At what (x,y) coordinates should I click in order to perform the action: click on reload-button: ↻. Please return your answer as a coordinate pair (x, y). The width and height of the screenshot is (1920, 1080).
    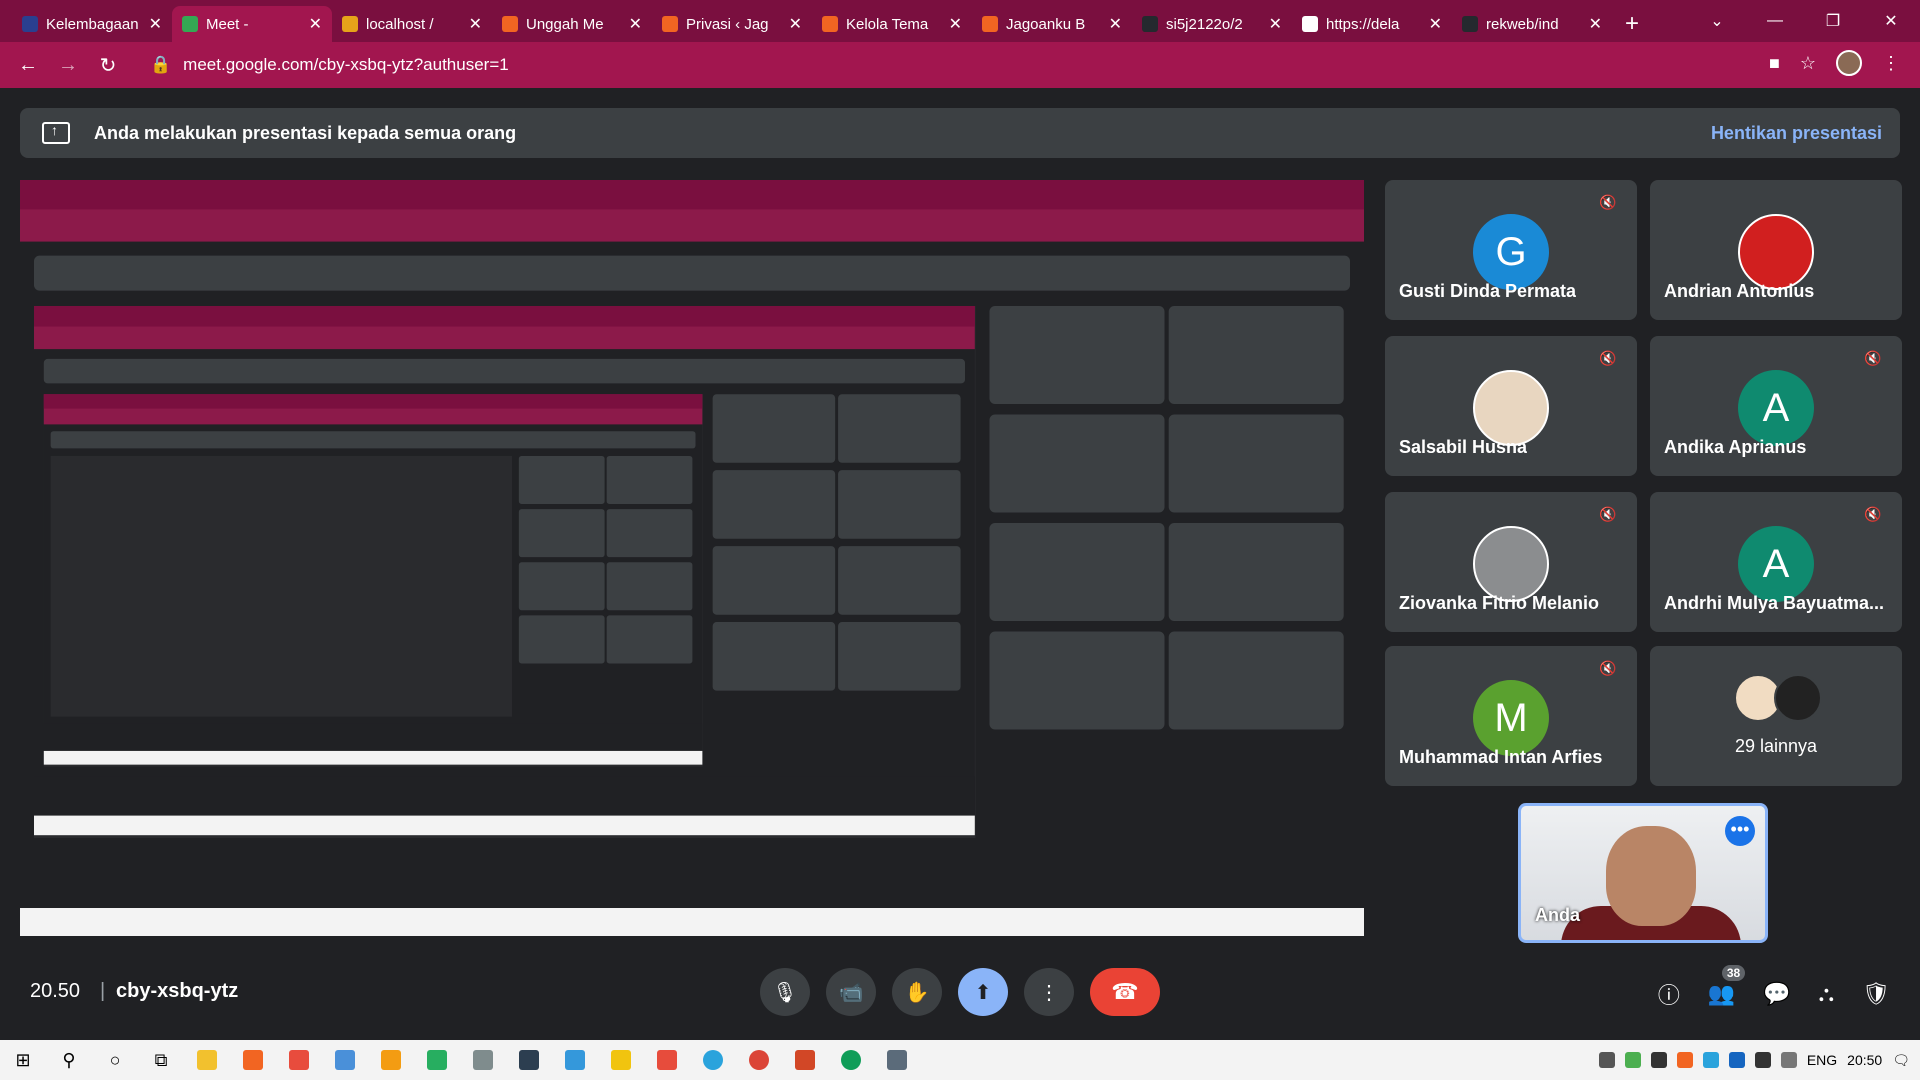
    Looking at the image, I should click on (108, 65).